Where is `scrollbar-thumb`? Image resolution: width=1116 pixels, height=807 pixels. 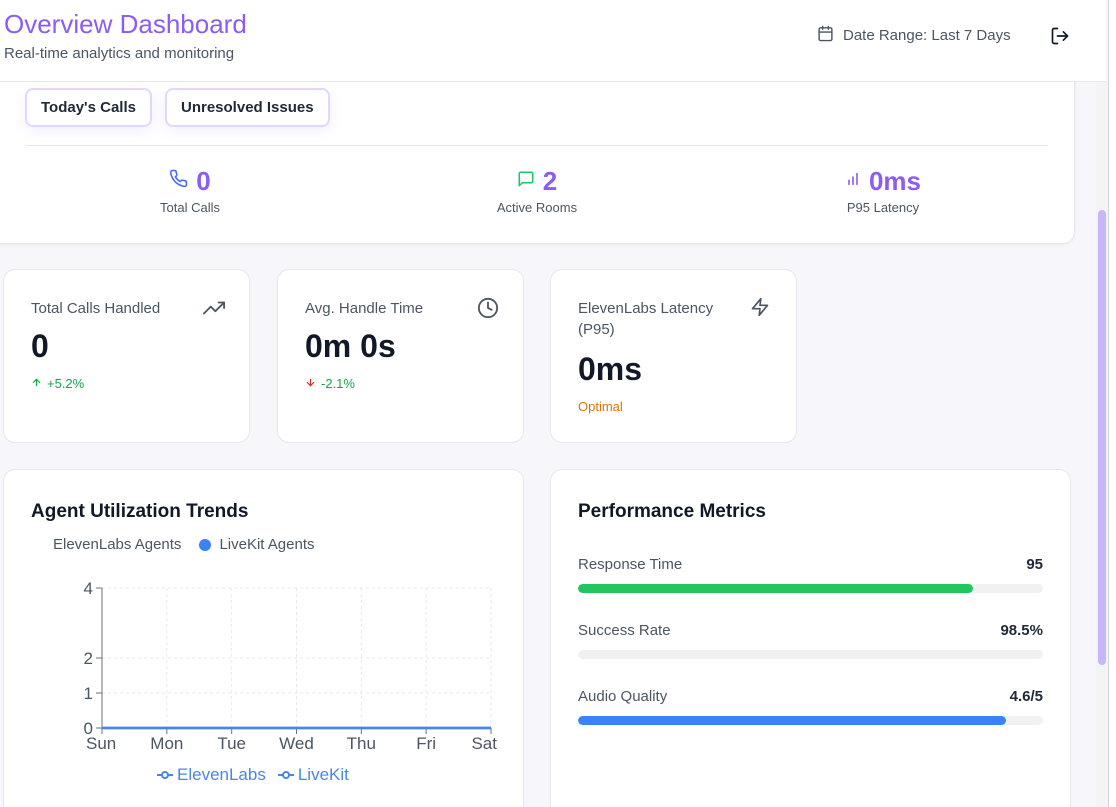 scrollbar-thumb is located at coordinates (1102, 437).